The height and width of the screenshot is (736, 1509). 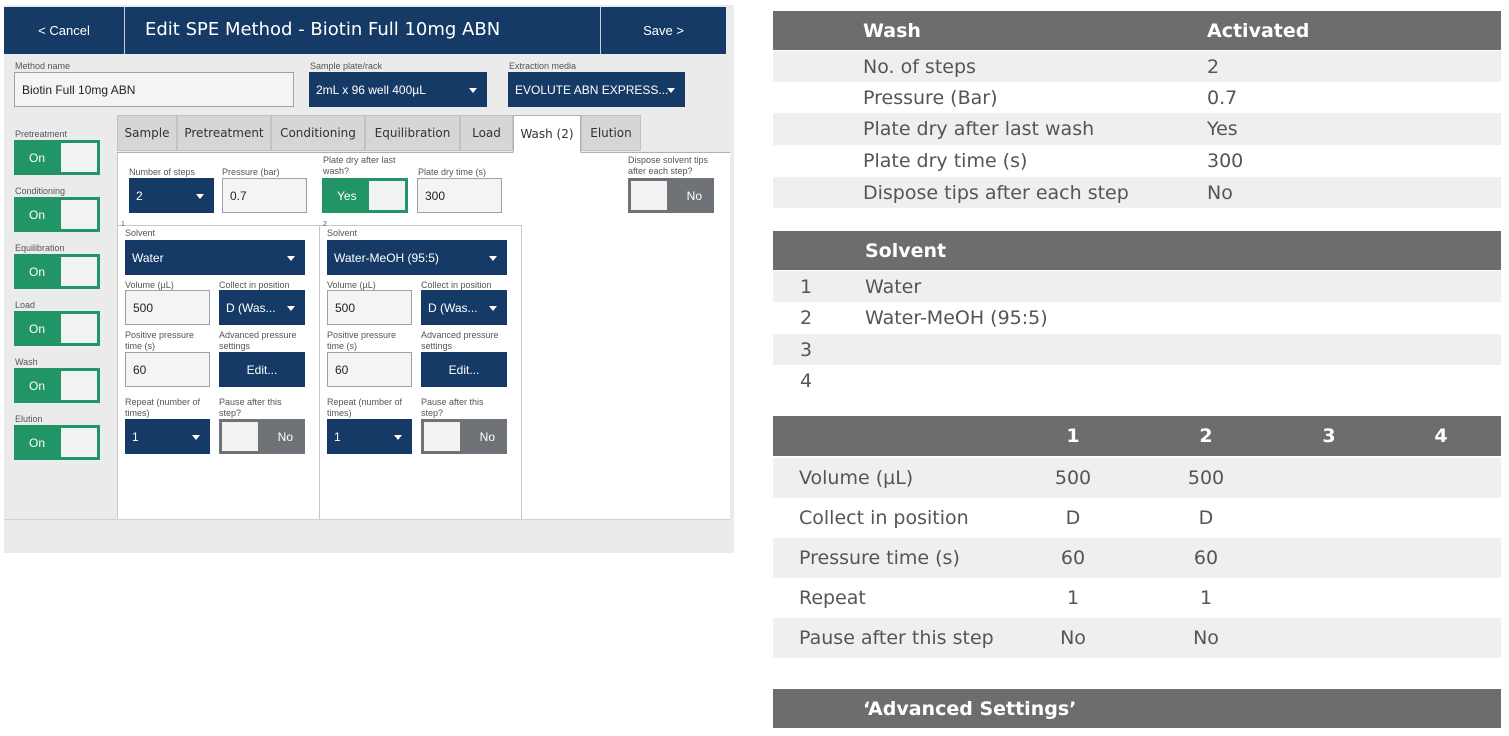 What do you see at coordinates (369, 436) in the screenshot?
I see `repeat-dropdown-2: 1` at bounding box center [369, 436].